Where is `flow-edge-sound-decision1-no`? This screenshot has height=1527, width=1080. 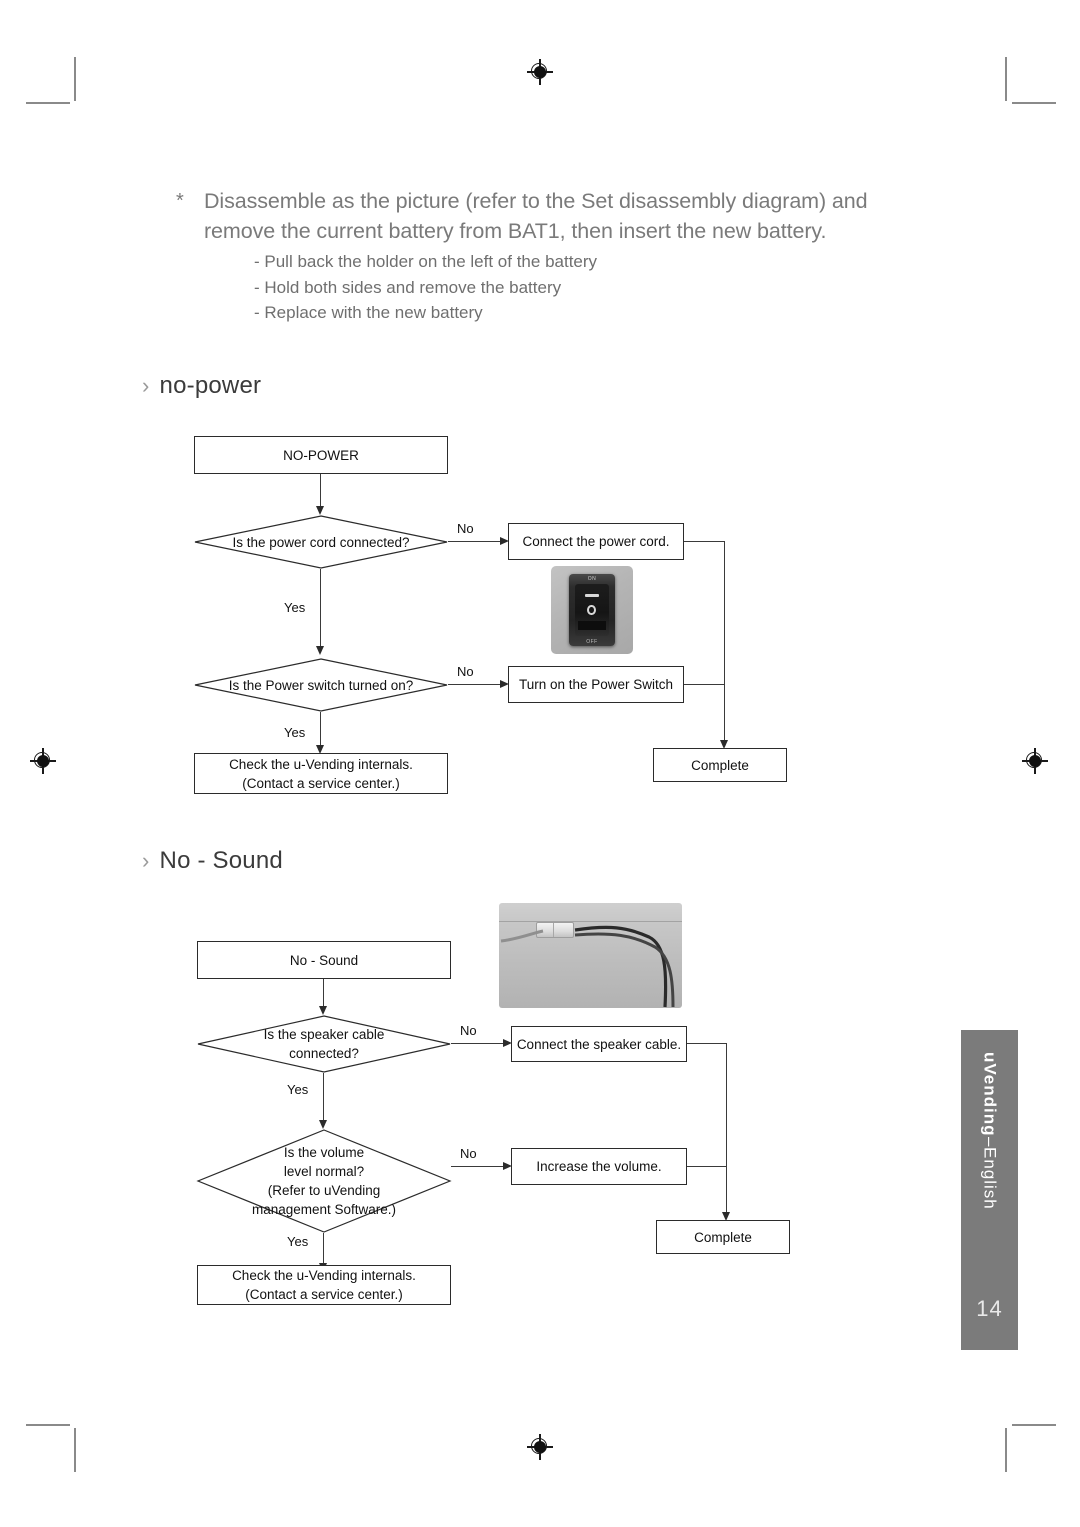 flow-edge-sound-decision1-no is located at coordinates (478, 1044).